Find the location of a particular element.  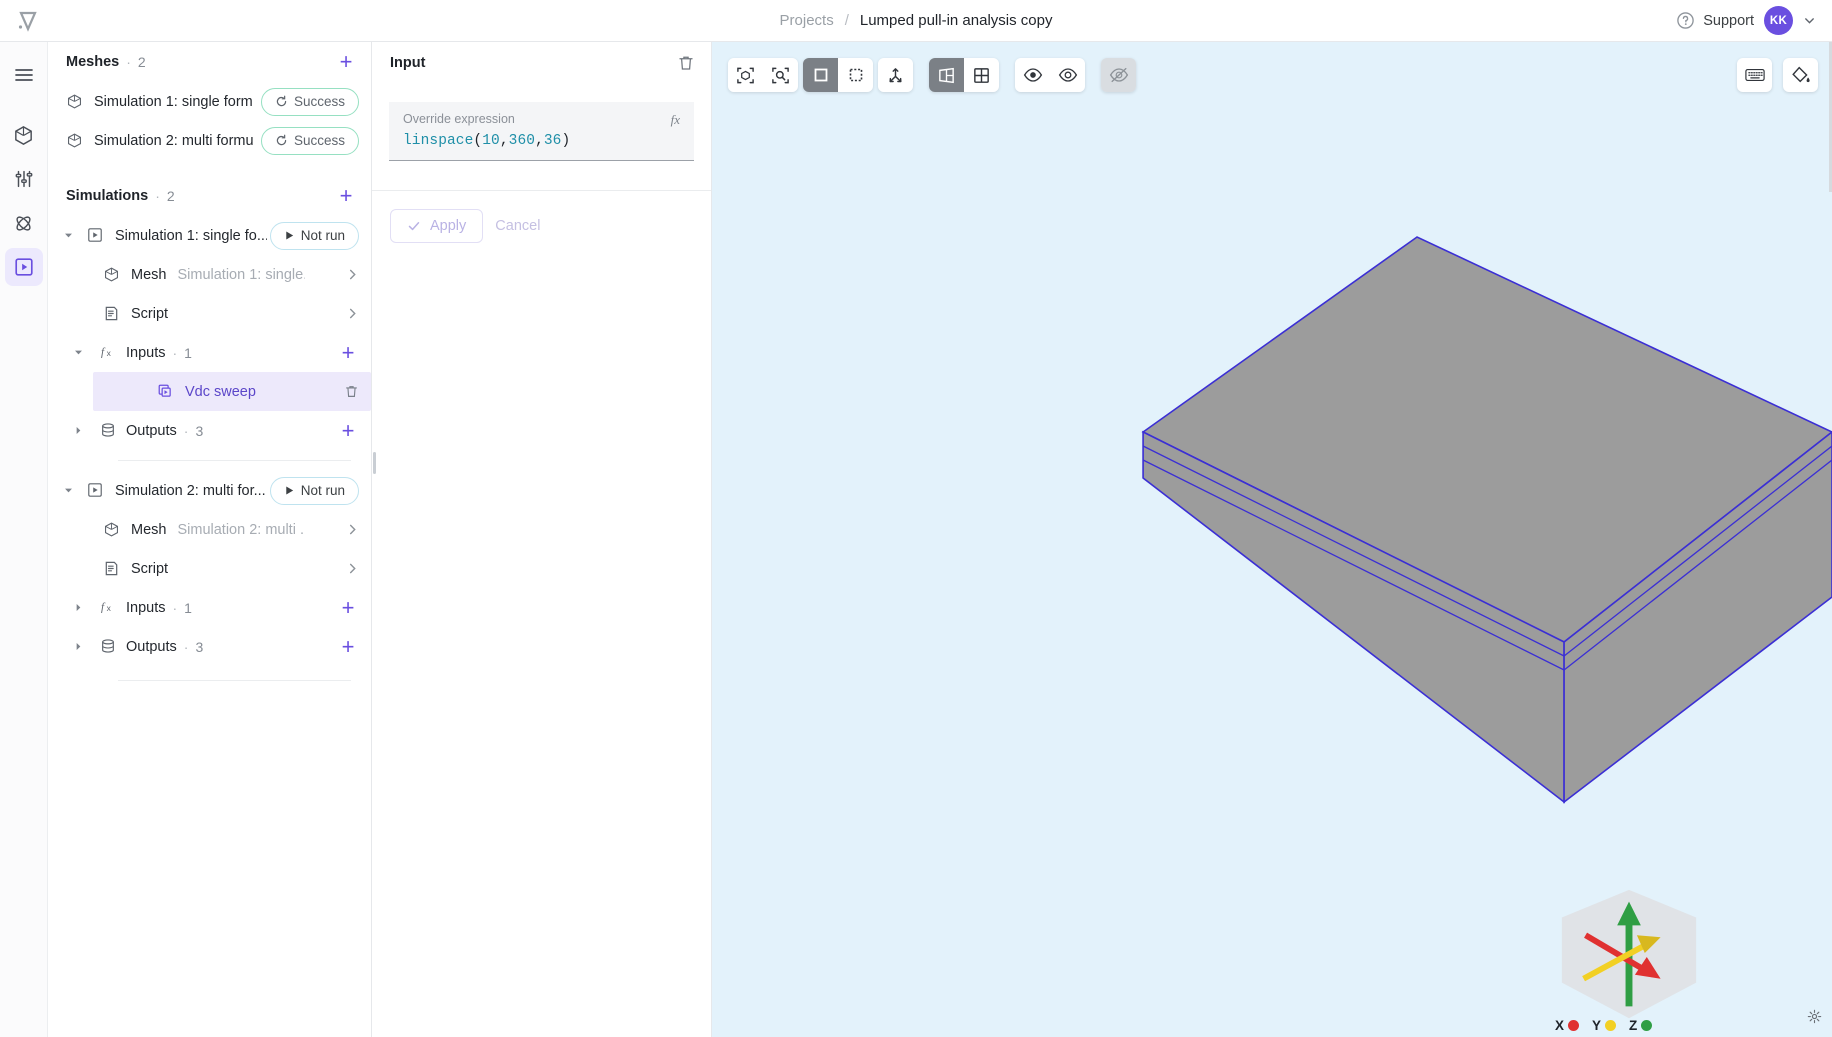

zoom-to-selection-icon is located at coordinates (780, 75).